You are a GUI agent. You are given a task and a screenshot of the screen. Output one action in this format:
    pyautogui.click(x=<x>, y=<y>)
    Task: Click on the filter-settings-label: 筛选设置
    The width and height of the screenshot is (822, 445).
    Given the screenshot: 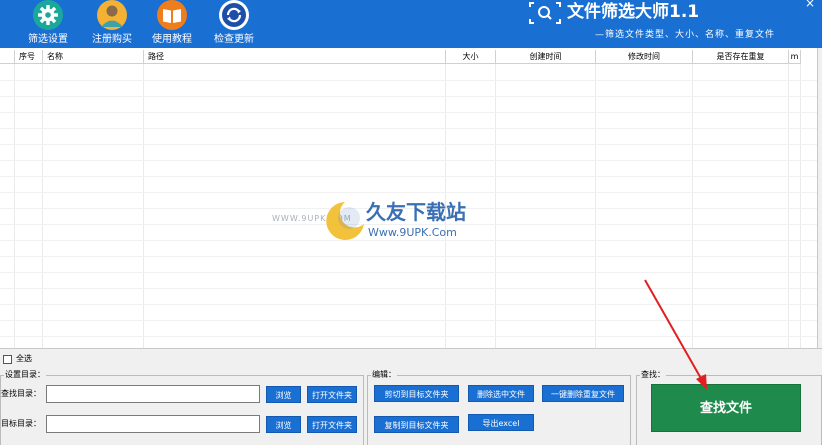 What is the action you would take?
    pyautogui.click(x=48, y=39)
    